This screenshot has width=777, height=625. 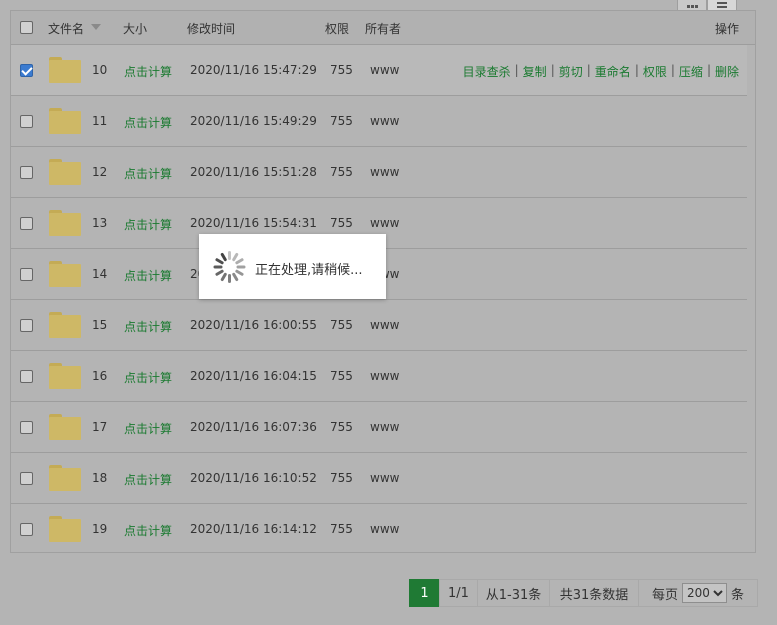 I want to click on modified-time: 2020/11/16 15:49:29, so click(x=253, y=121).